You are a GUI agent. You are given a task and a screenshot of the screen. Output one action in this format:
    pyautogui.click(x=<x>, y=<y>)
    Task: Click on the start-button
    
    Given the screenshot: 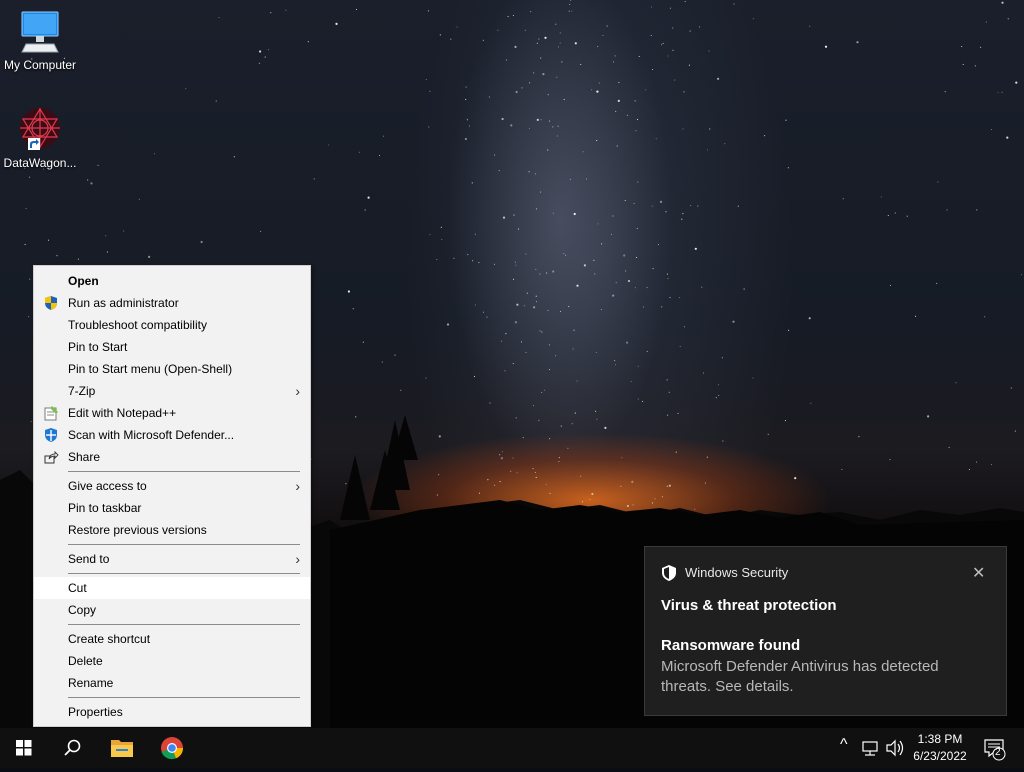 What is the action you would take?
    pyautogui.click(x=24, y=748)
    